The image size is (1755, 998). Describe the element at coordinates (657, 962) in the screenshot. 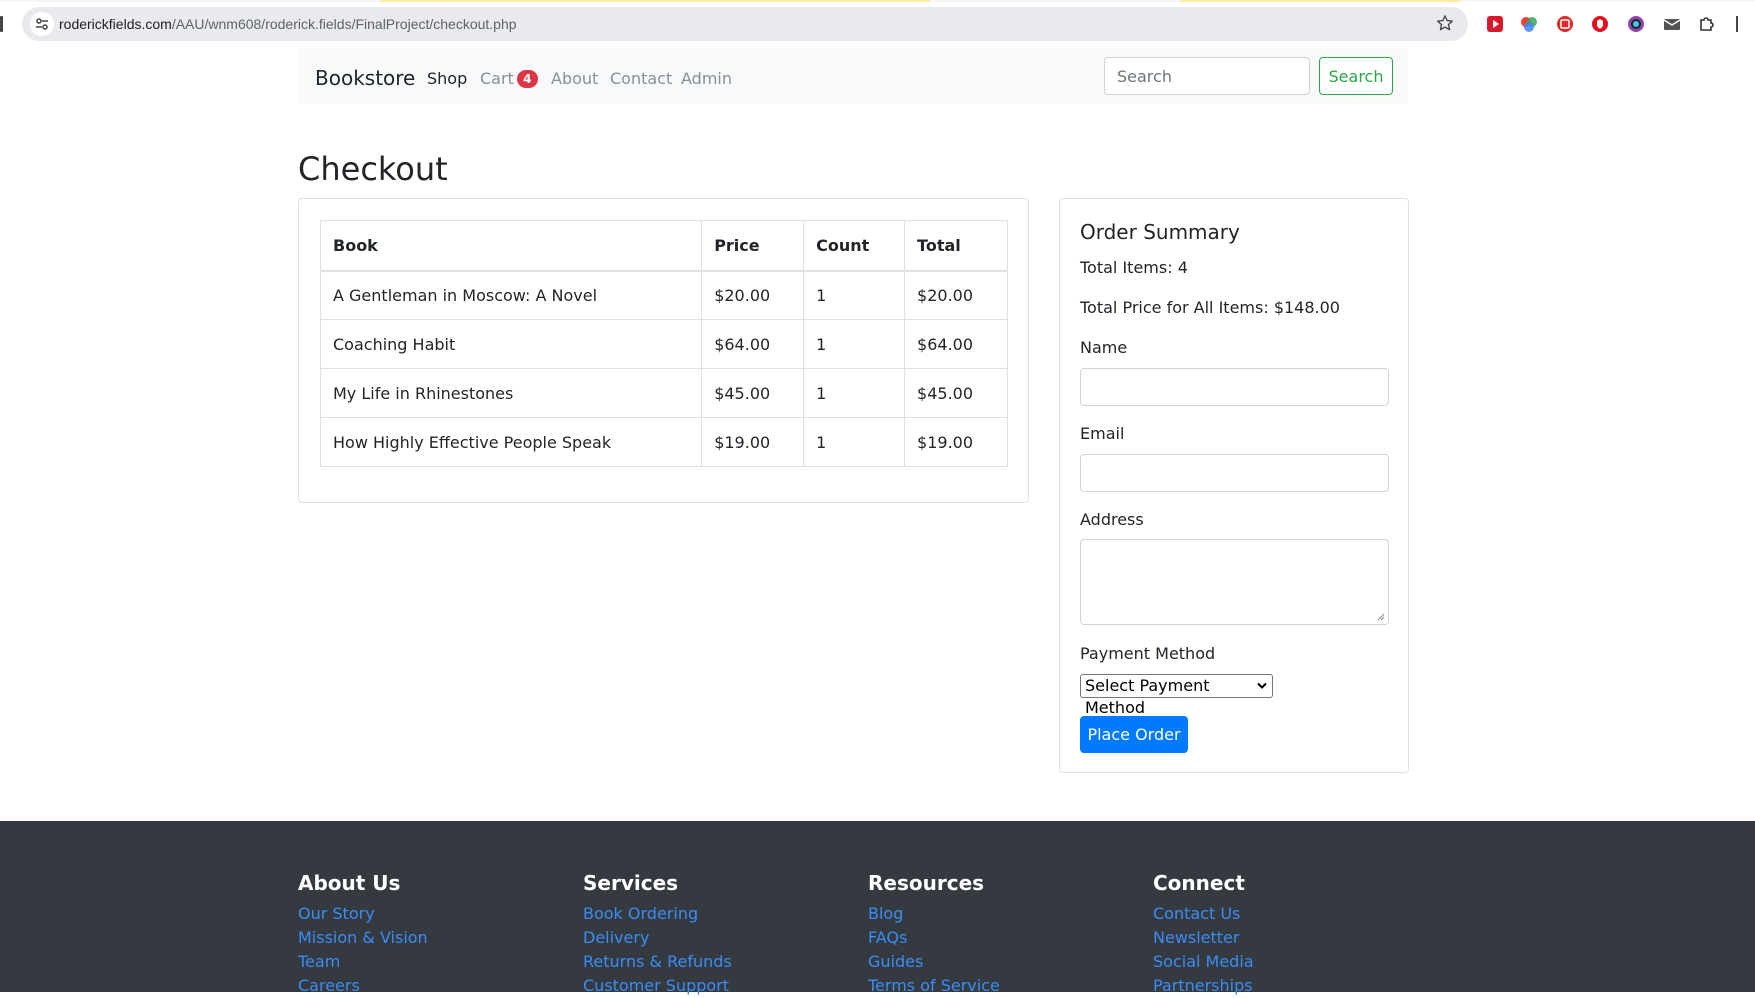

I see `footer-link: Returns & Refunds` at that location.